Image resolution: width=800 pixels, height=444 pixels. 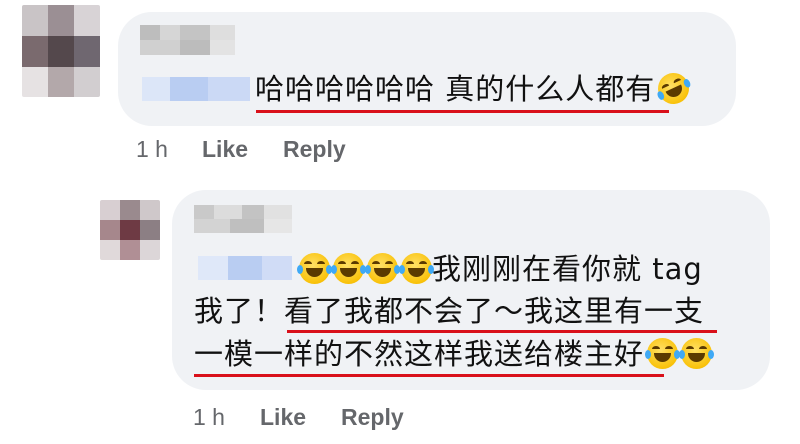 I want to click on reply-timestamp: 1 h, so click(x=209, y=417).